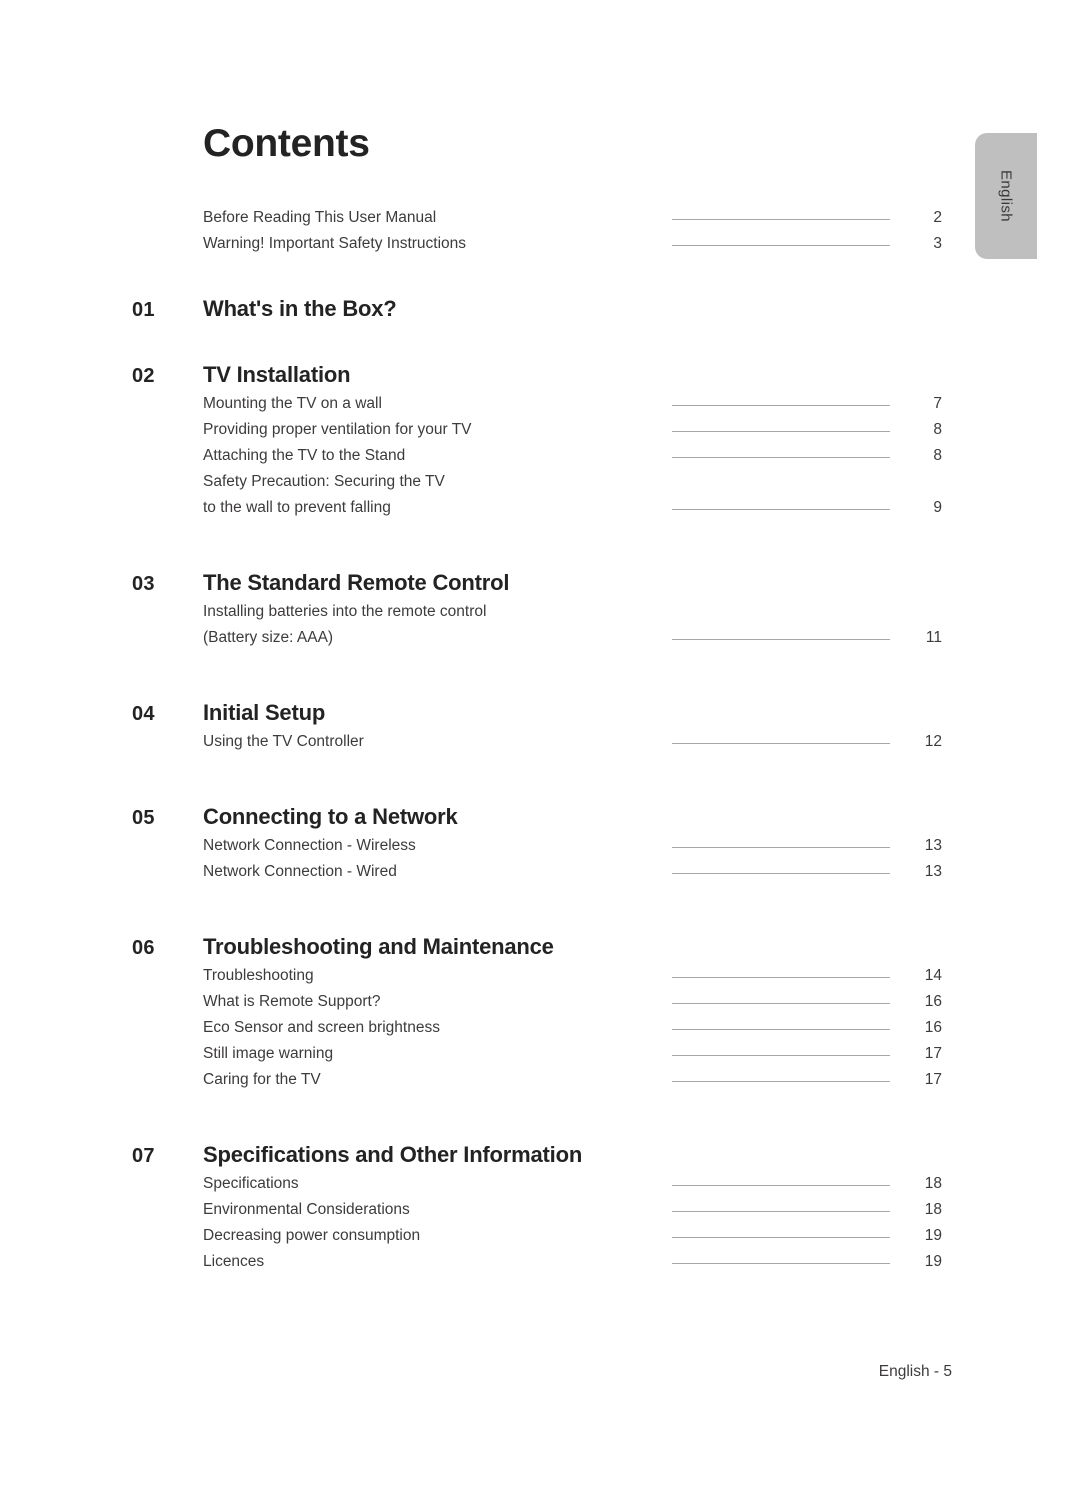  Describe the element at coordinates (572, 1054) in the screenshot. I see `toc-entry: Still image warning 17` at that location.